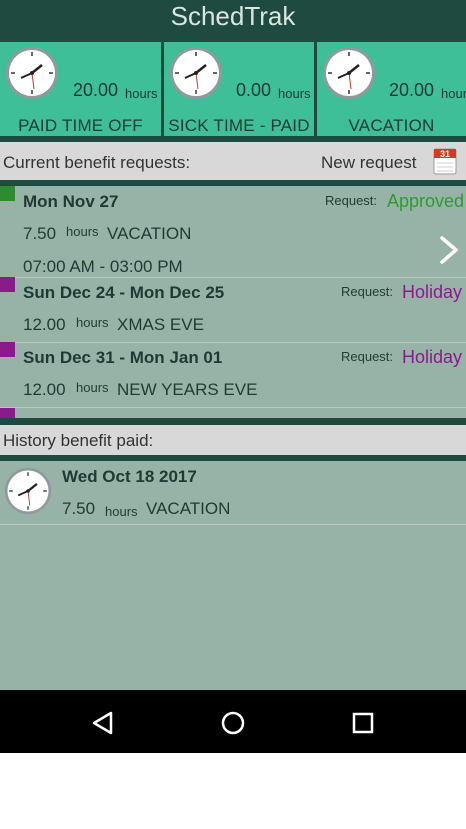 The height and width of the screenshot is (829, 466). I want to click on request-hours: 7.50, so click(40, 233).